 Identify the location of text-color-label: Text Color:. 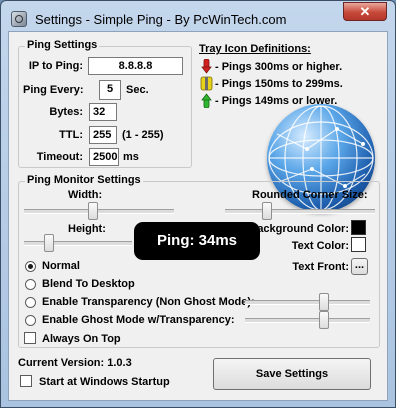
(320, 246).